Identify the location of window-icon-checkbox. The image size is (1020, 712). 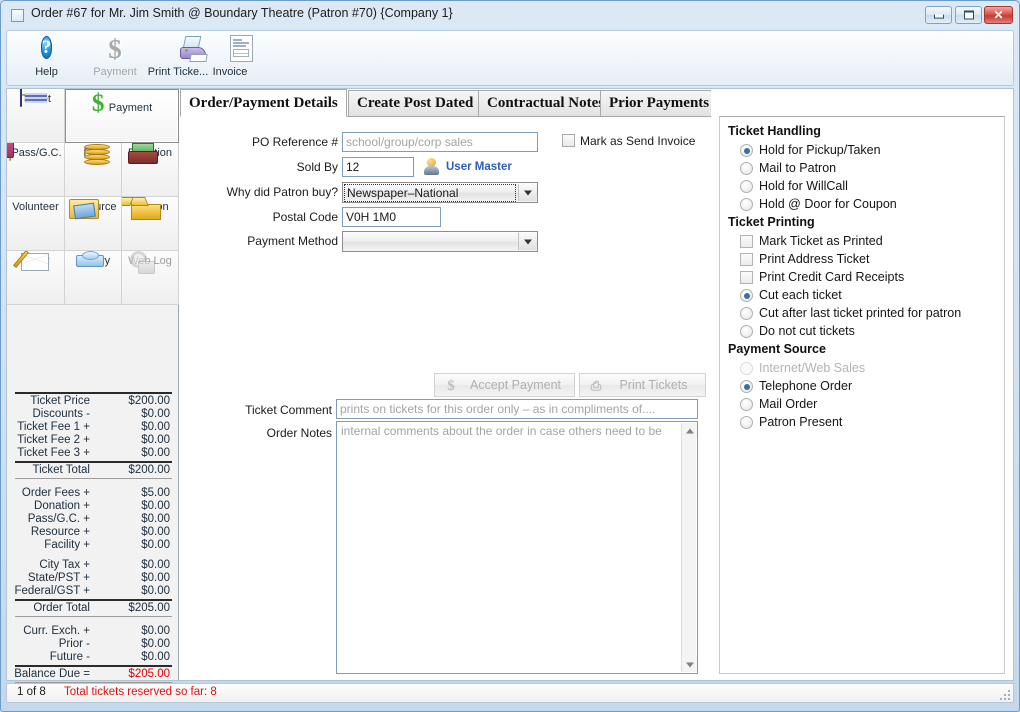
(17, 15).